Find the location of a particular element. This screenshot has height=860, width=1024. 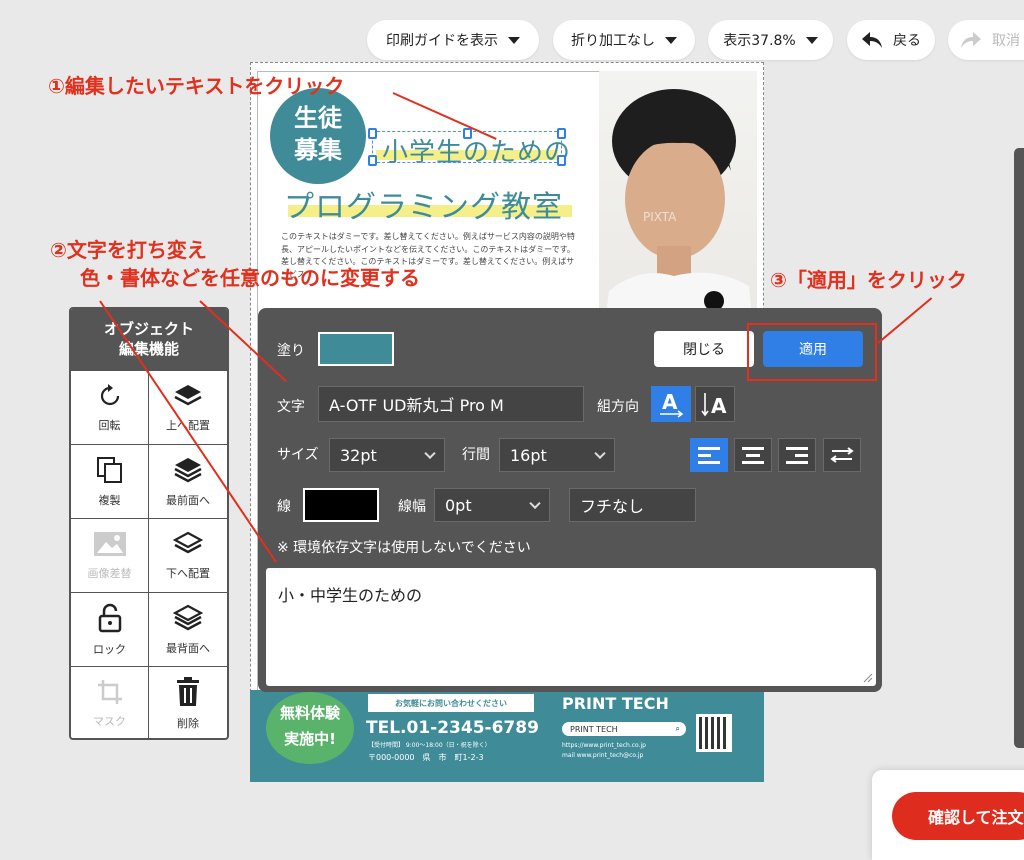

stroke-width-value: 0pt is located at coordinates (458, 505).